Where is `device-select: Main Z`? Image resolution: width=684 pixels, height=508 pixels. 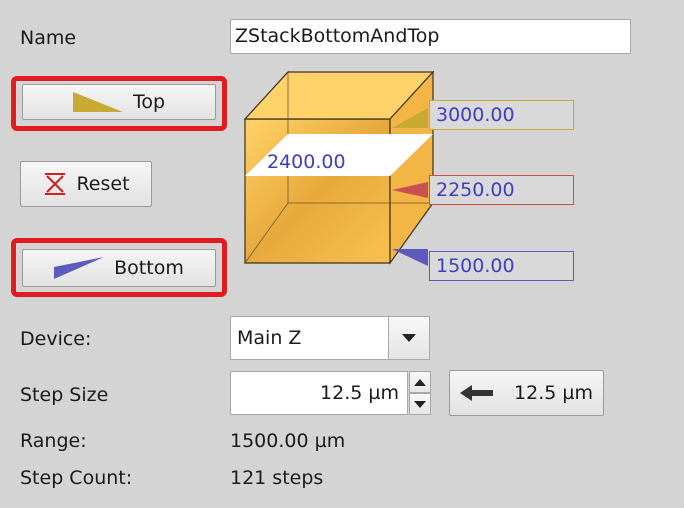
device-select: Main Z is located at coordinates (330, 338).